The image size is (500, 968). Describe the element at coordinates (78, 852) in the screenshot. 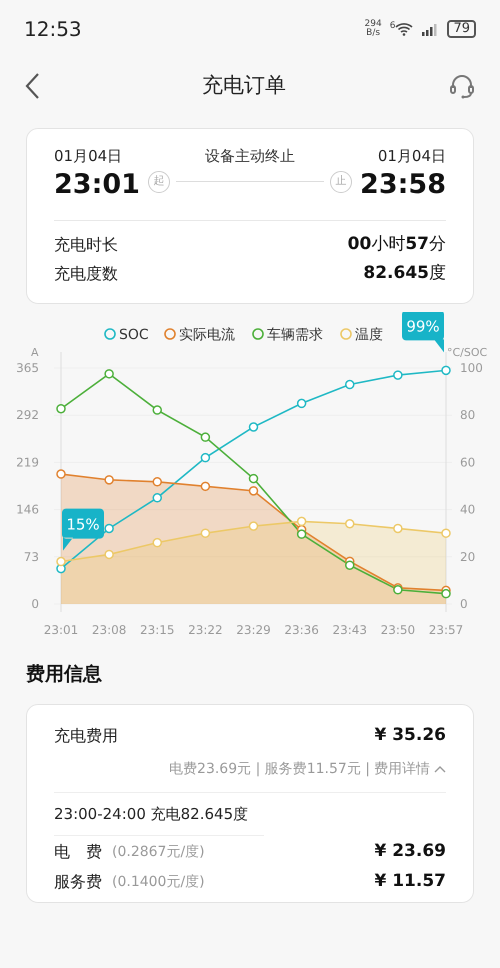

I see `fee-item-label: 电 费` at that location.